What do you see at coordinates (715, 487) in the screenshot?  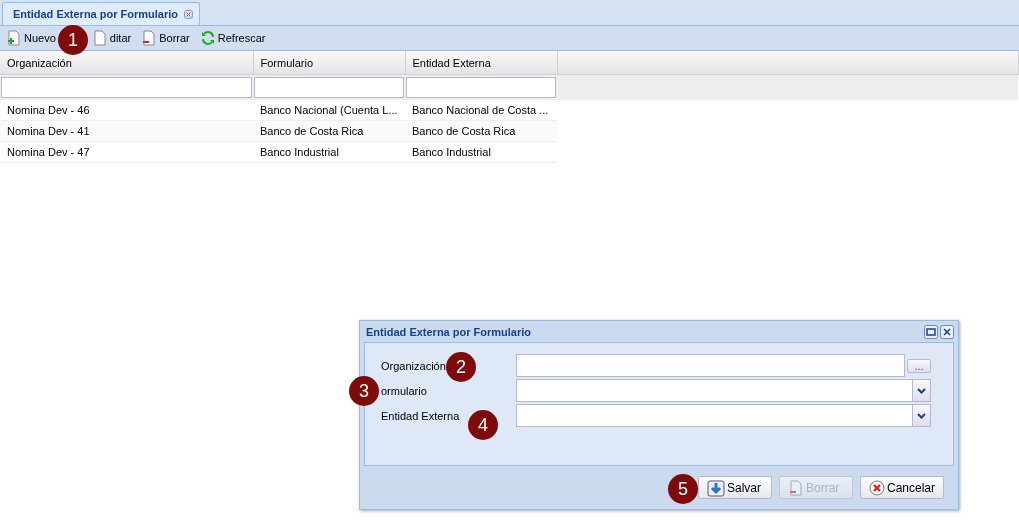 I see `save-icon` at bounding box center [715, 487].